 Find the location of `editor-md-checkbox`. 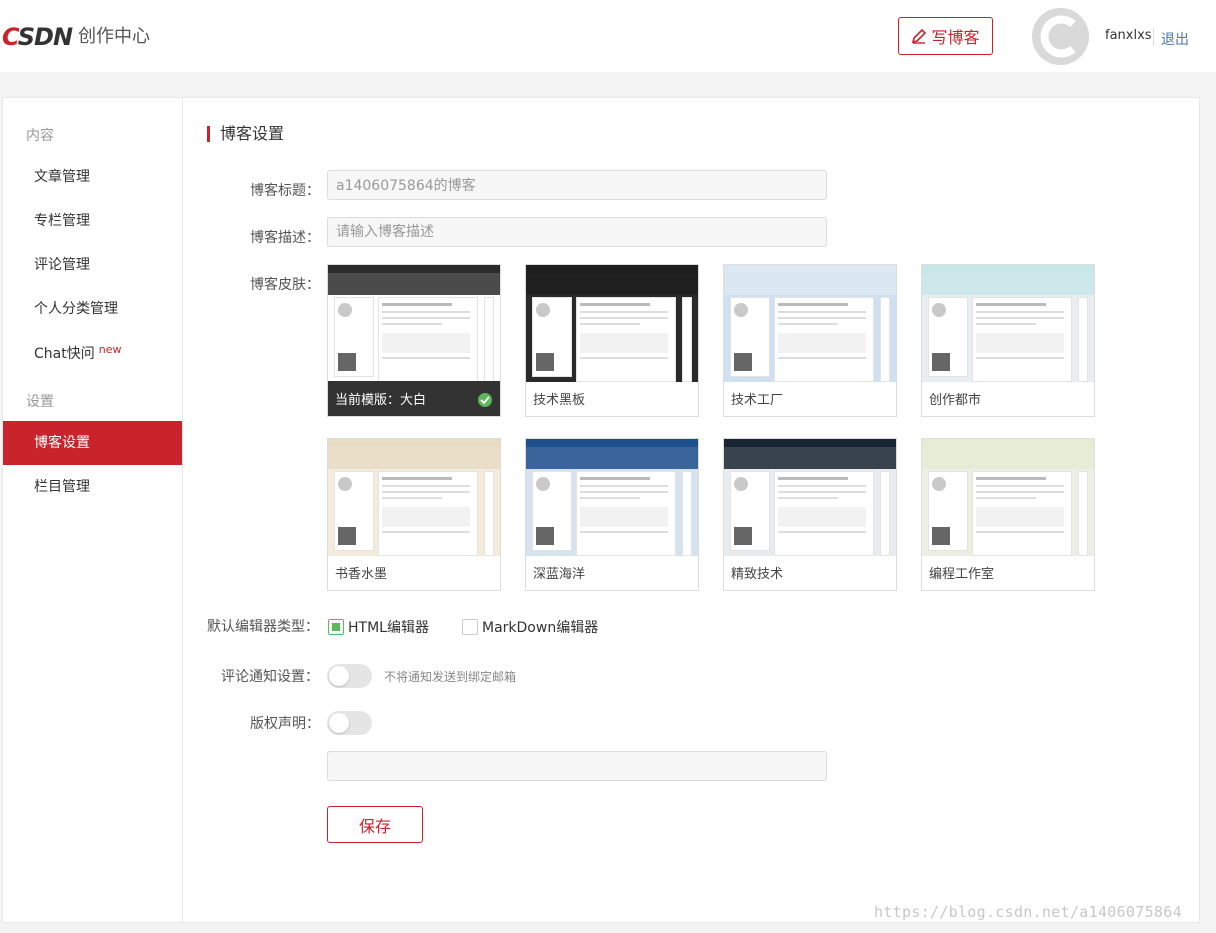

editor-md-checkbox is located at coordinates (470, 627).